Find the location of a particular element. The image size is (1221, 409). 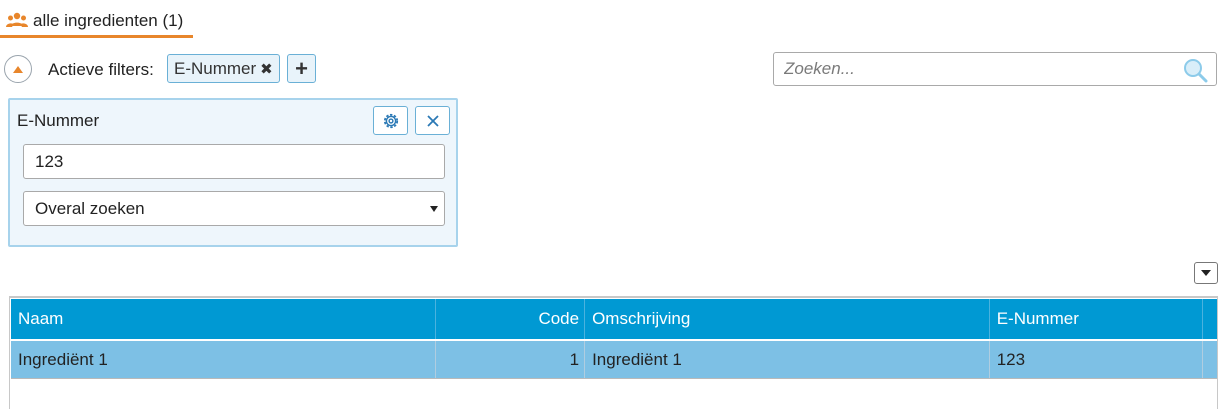

column-header-omschrijving: Omschrijving is located at coordinates (787, 319).